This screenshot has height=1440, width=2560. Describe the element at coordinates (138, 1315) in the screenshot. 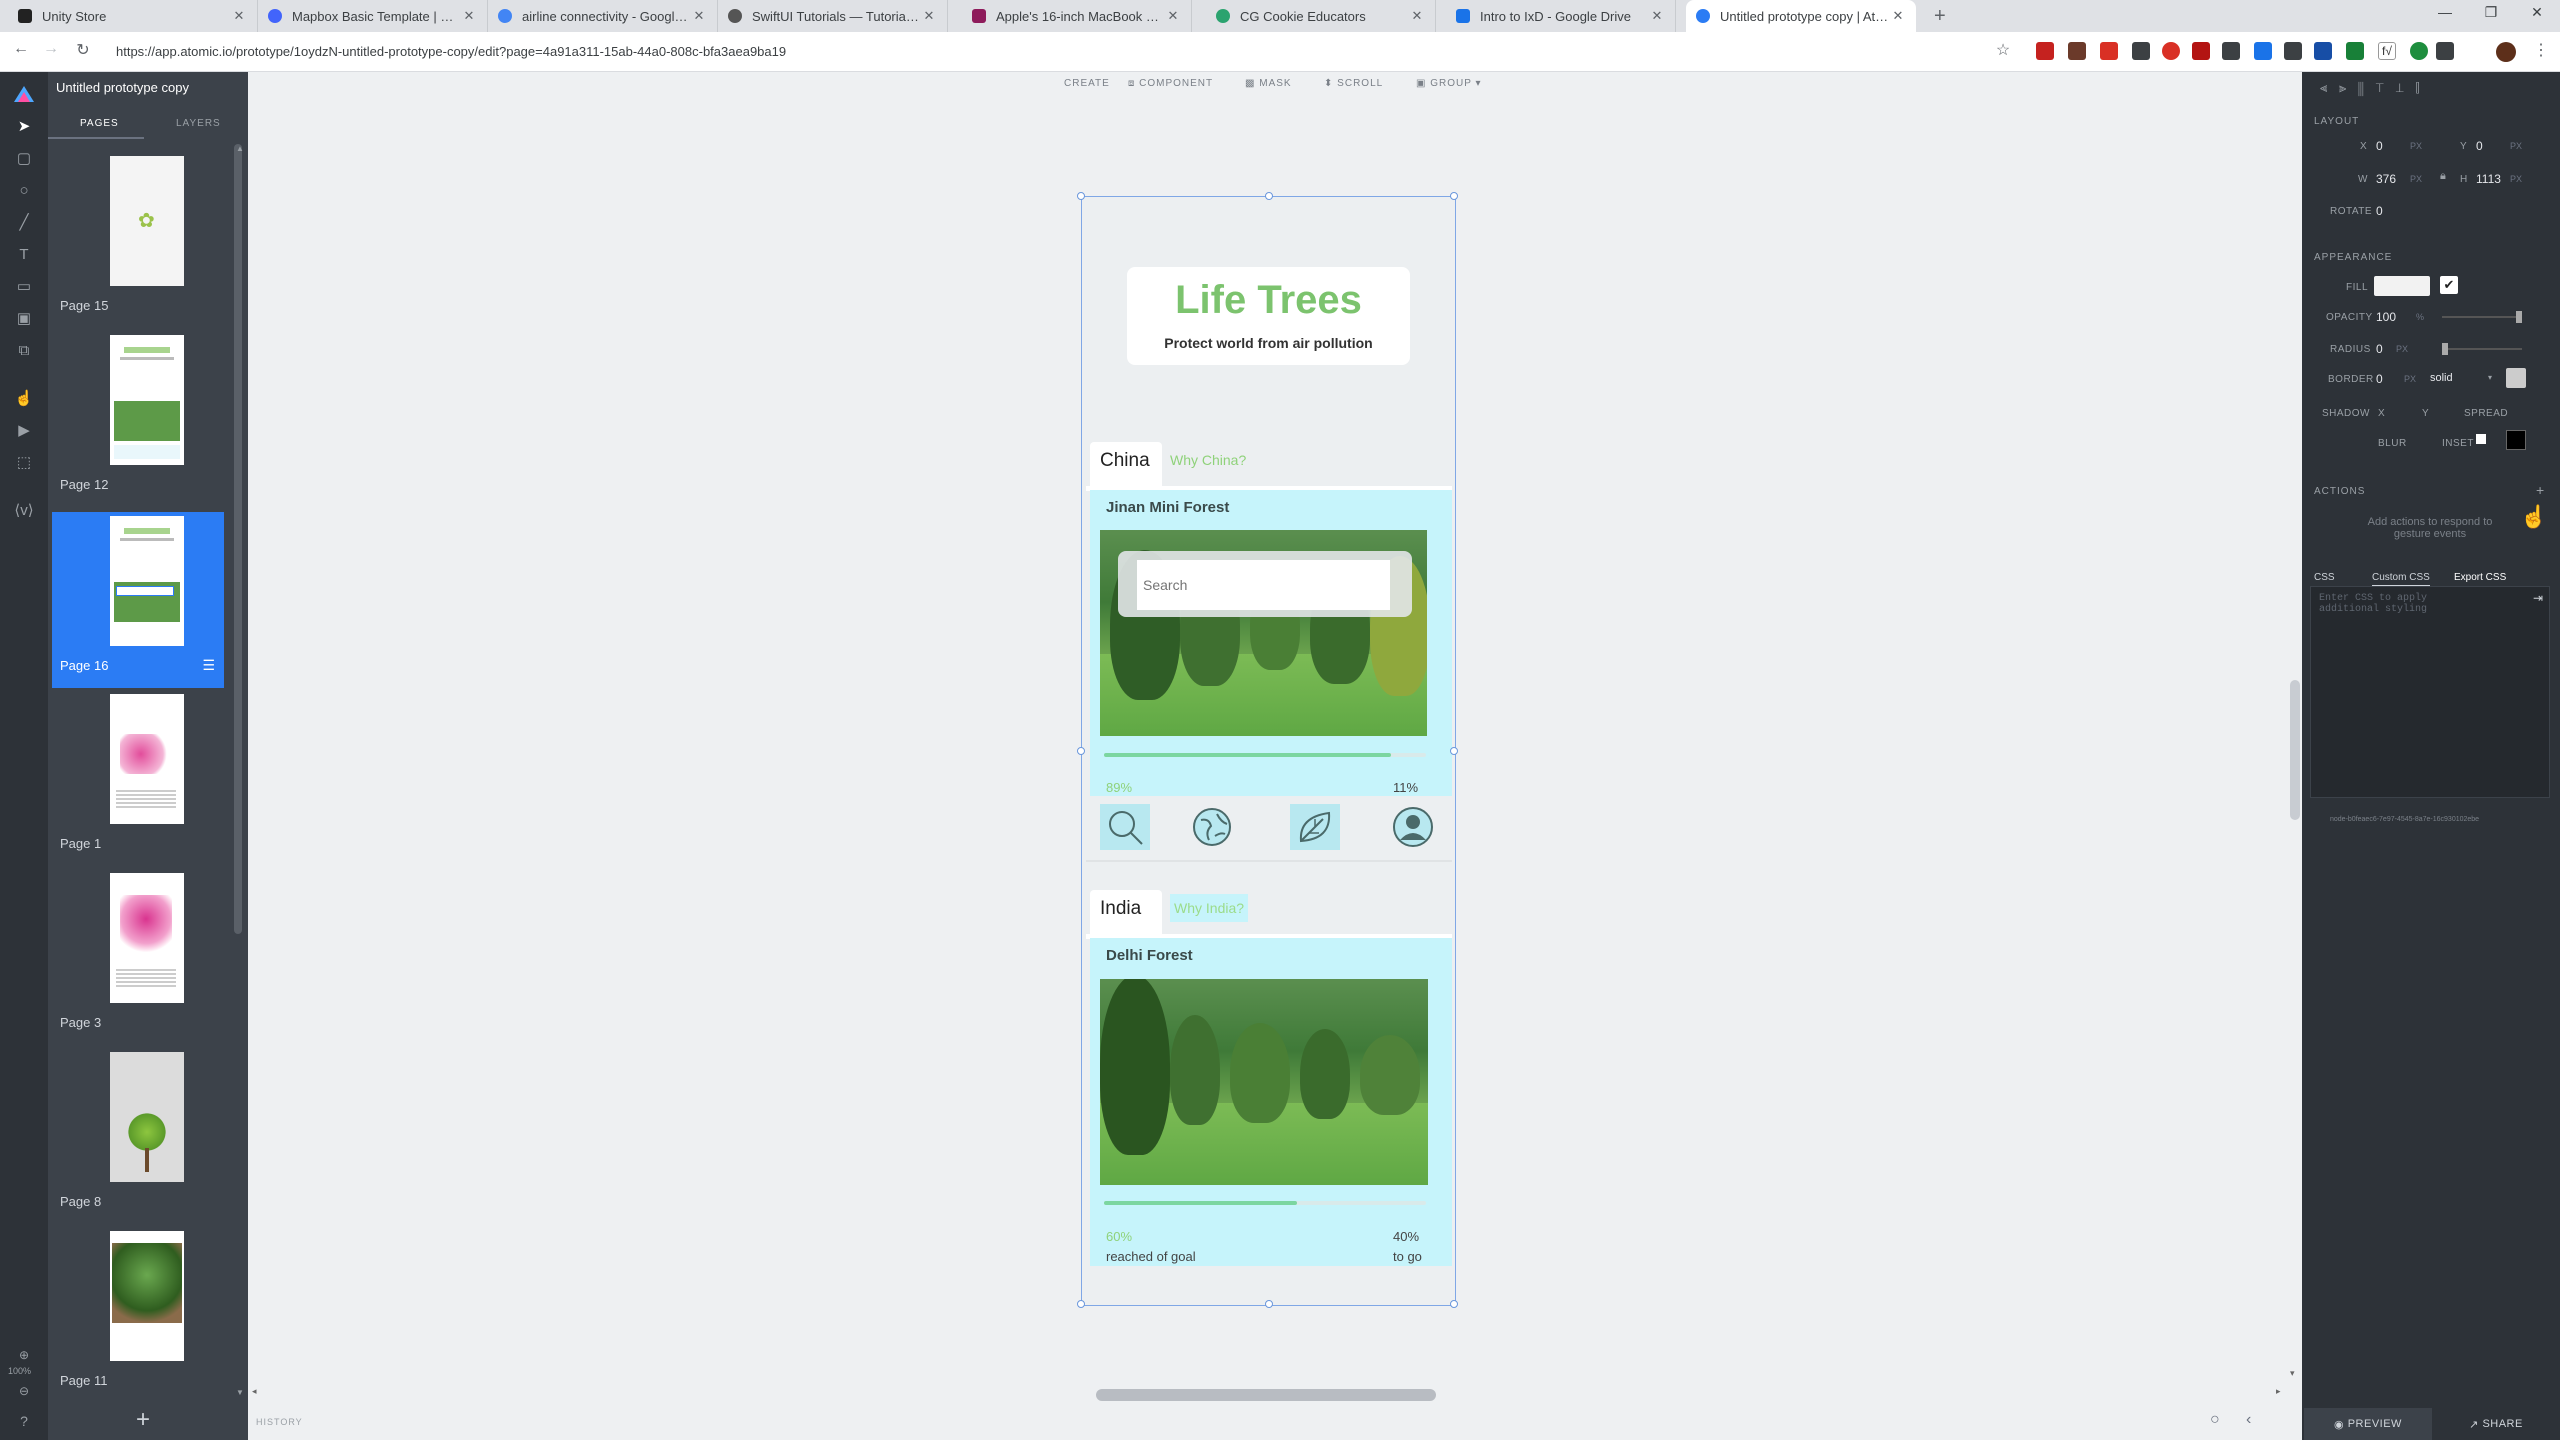

I see `page-thumb-item: Page 11` at that location.